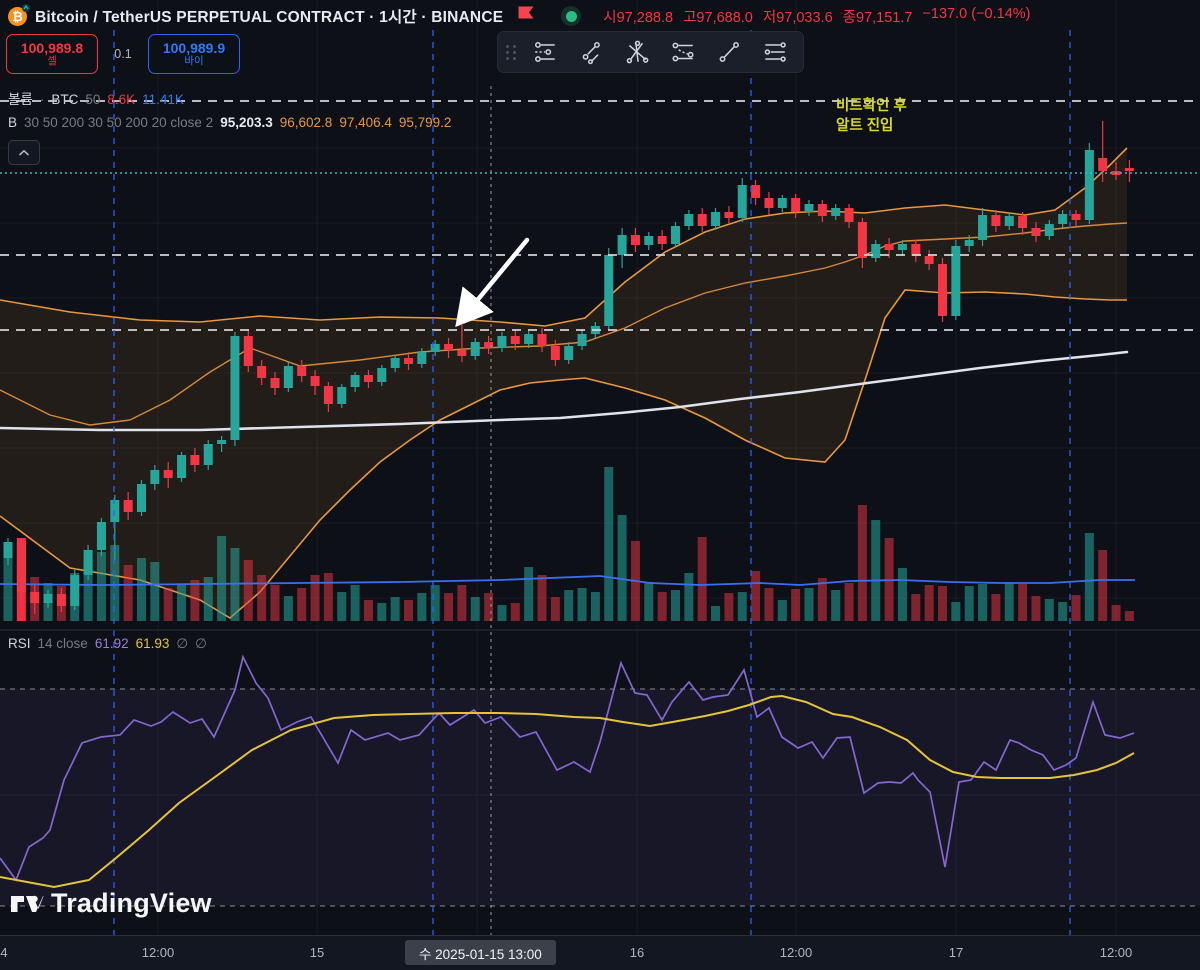  Describe the element at coordinates (107, 644) in the screenshot. I see `rsi-legend: RSI 14 close 61.92 61.93 ∅ ∅` at that location.